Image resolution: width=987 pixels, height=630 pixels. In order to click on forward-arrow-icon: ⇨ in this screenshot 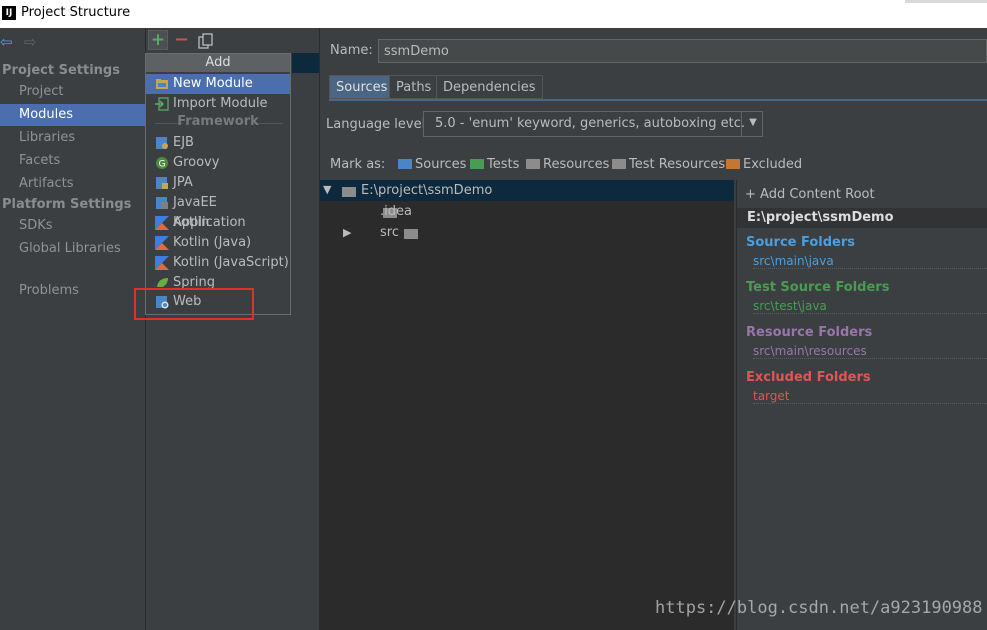, I will do `click(30, 42)`.